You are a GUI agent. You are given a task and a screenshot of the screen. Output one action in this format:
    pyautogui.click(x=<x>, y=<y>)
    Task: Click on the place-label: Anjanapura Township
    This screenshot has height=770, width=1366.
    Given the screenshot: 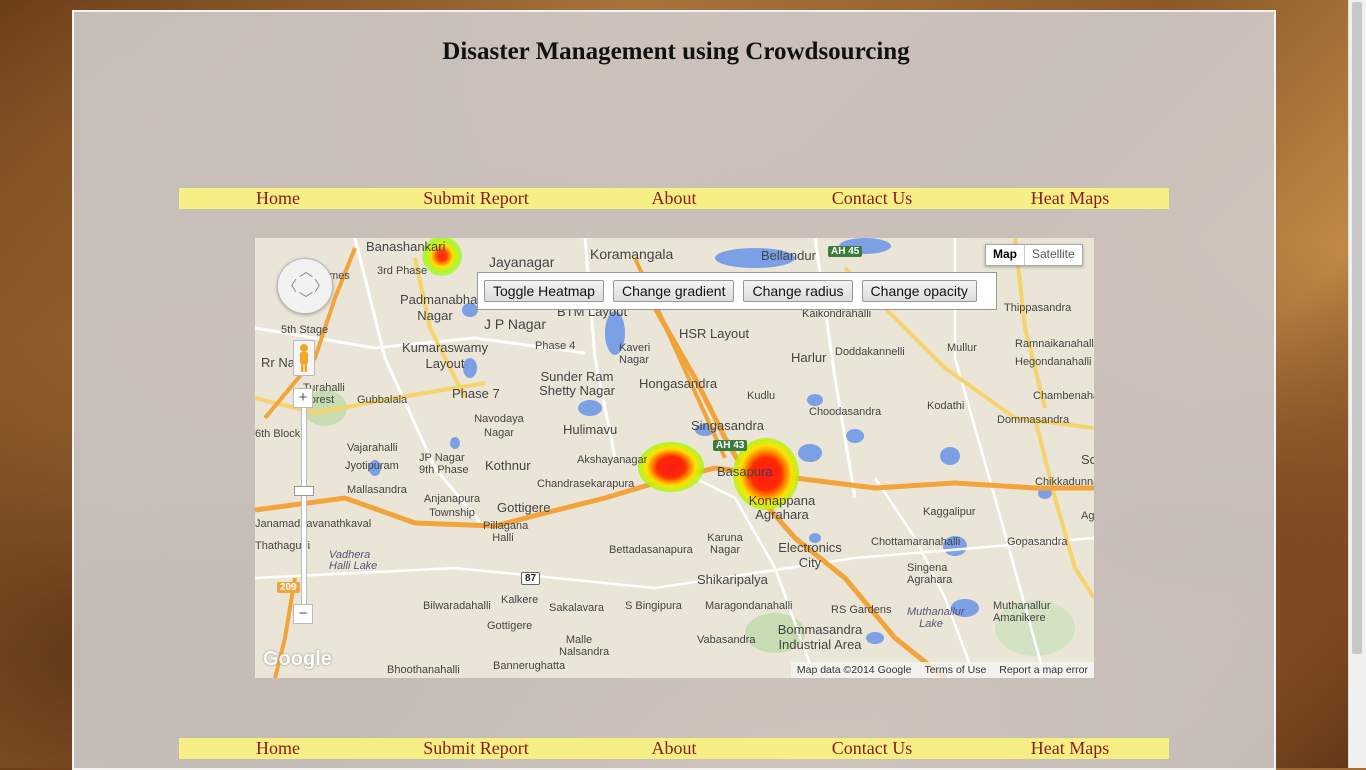 What is the action you would take?
    pyautogui.click(x=452, y=506)
    